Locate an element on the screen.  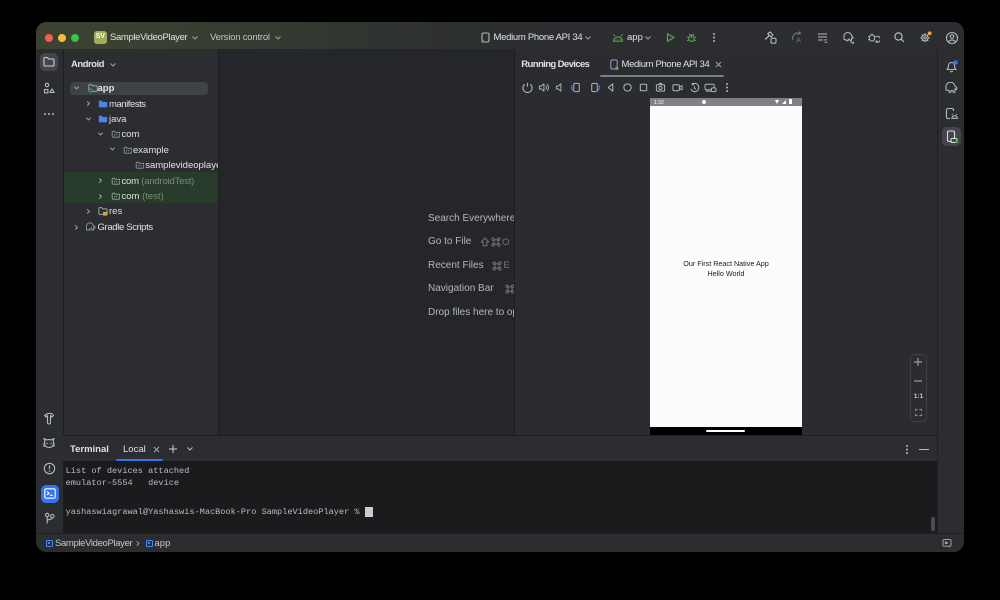
svg-text: A is located at coordinates (798, 40).